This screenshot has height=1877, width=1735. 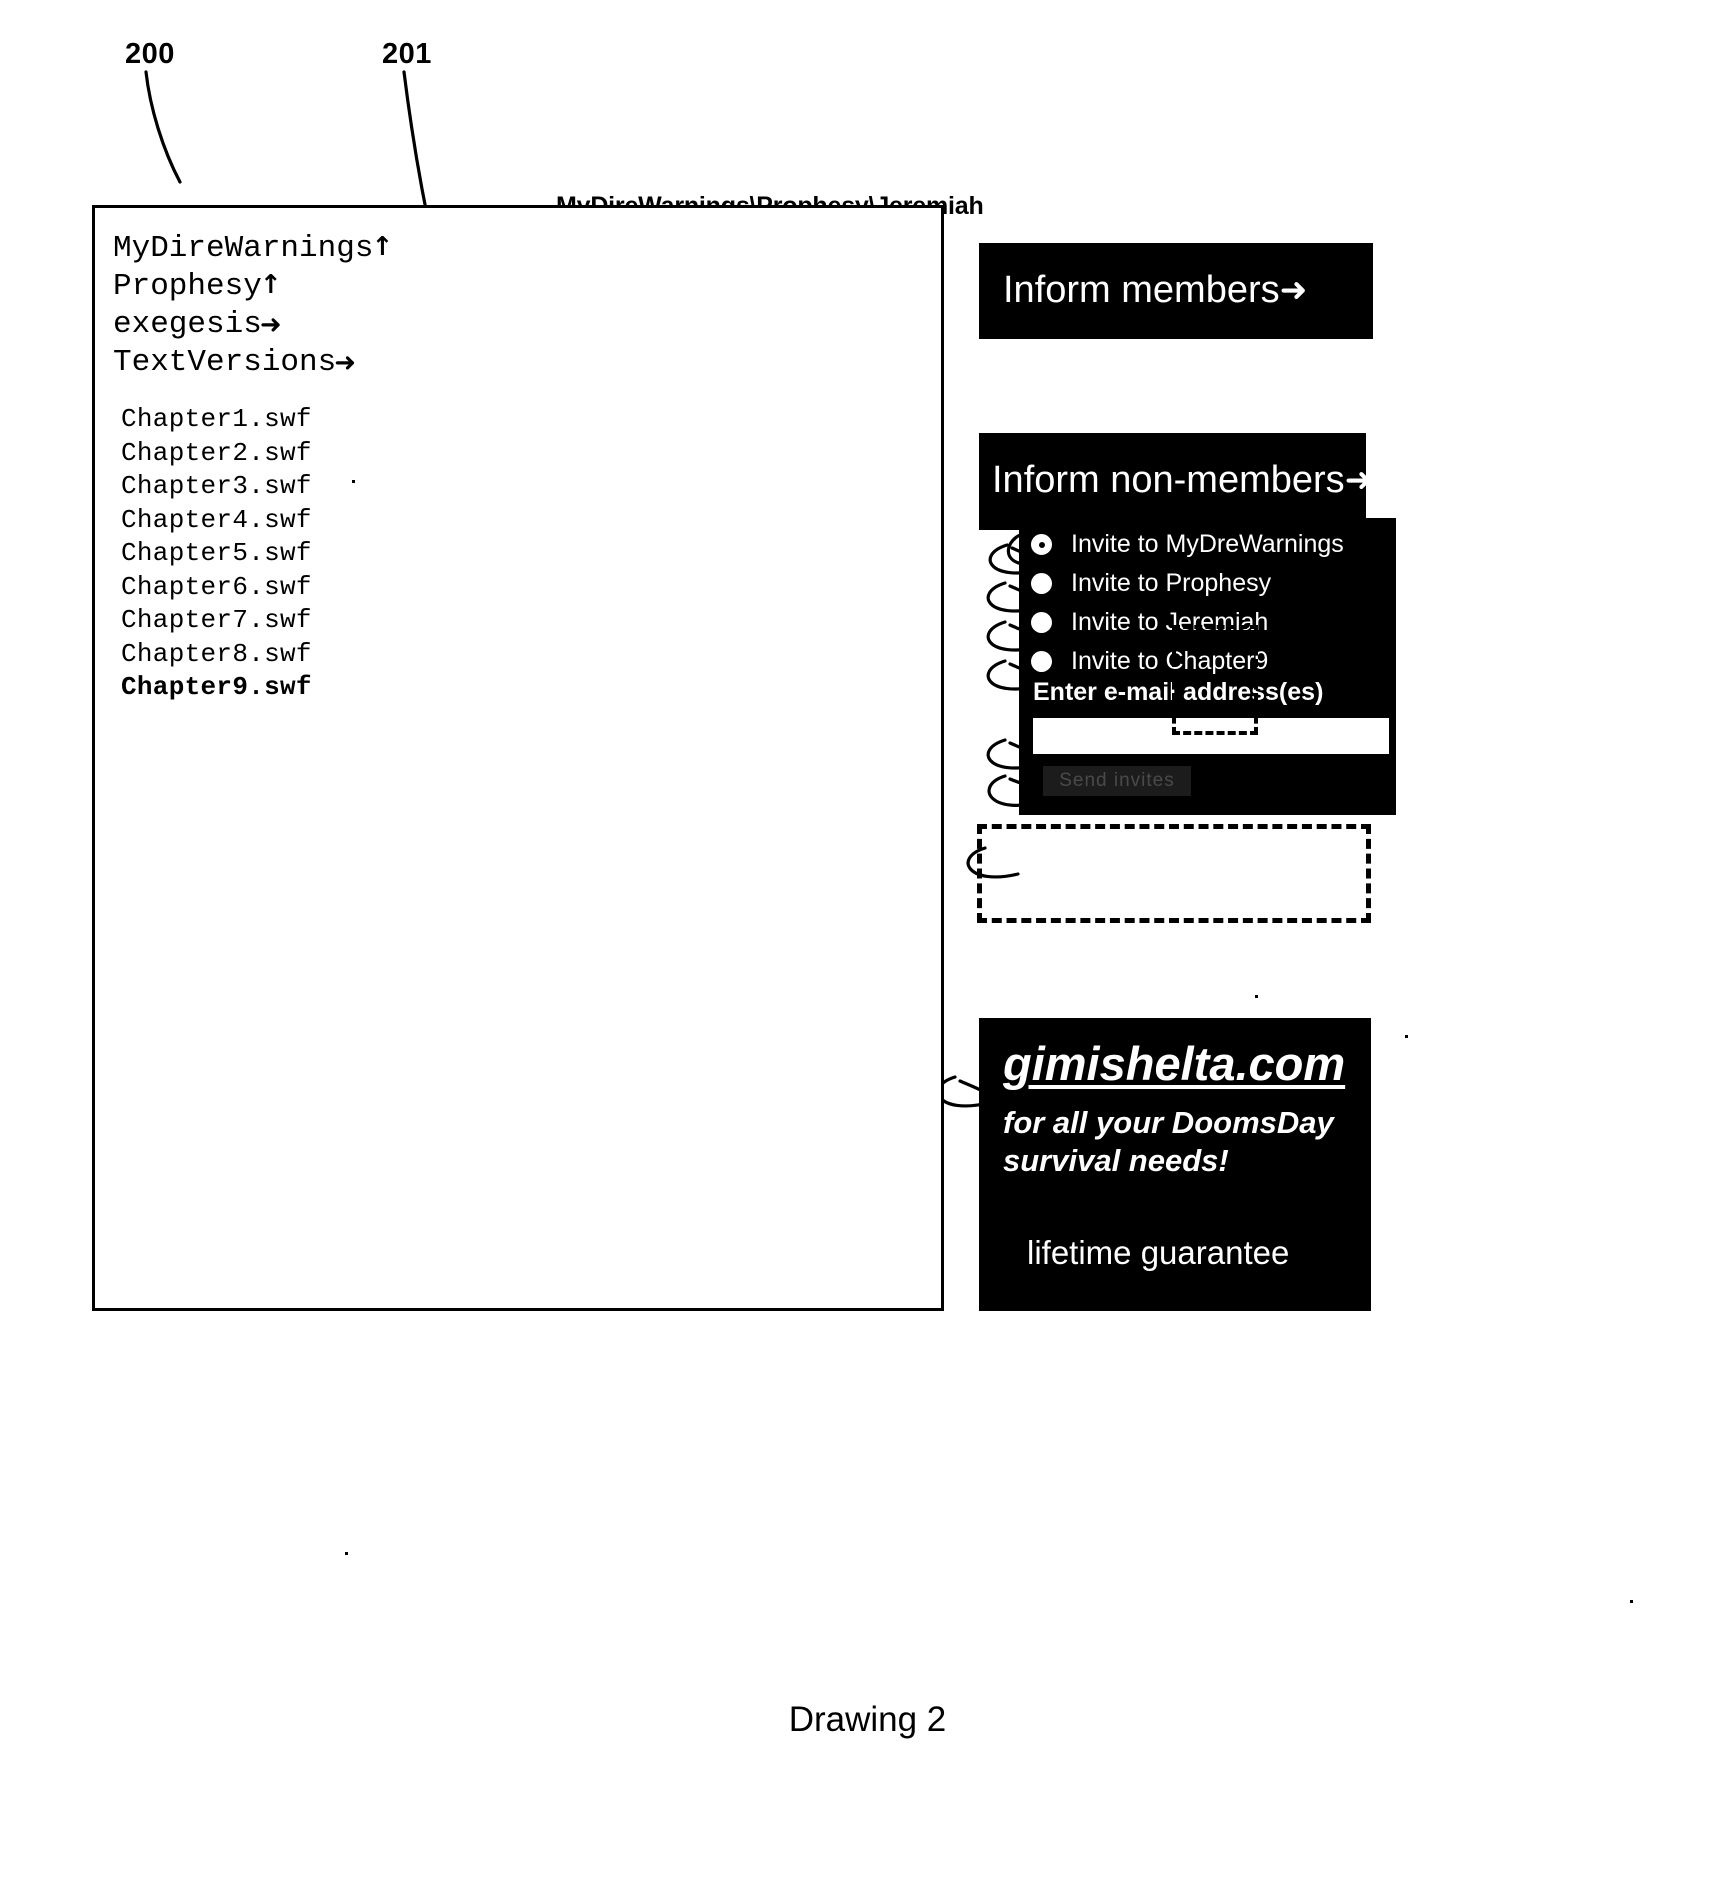 I want to click on ref-200: 200, so click(x=150, y=54).